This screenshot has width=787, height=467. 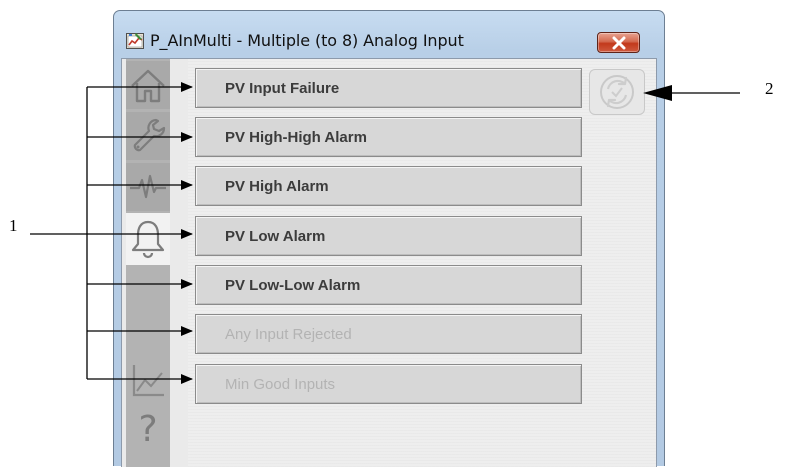 What do you see at coordinates (111, 233) in the screenshot?
I see `callout-1-lines` at bounding box center [111, 233].